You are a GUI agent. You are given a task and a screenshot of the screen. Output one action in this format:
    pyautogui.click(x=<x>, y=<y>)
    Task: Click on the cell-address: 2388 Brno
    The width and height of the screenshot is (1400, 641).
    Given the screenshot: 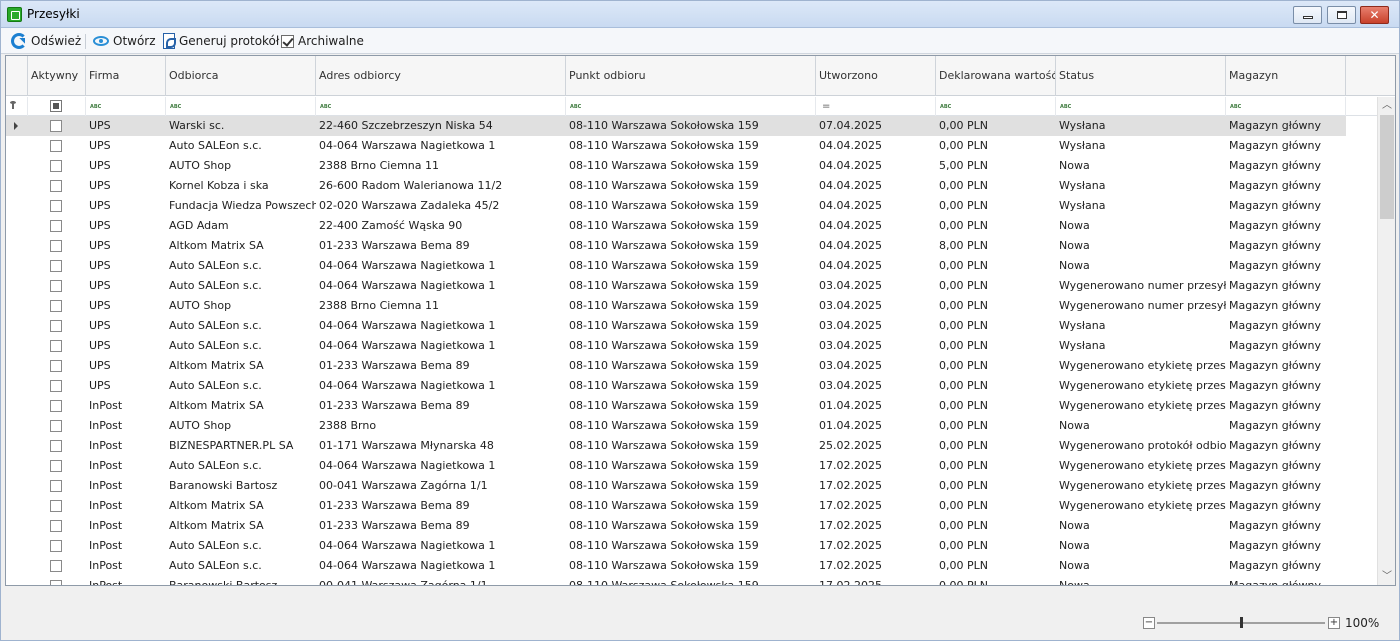 What is the action you would take?
    pyautogui.click(x=441, y=426)
    